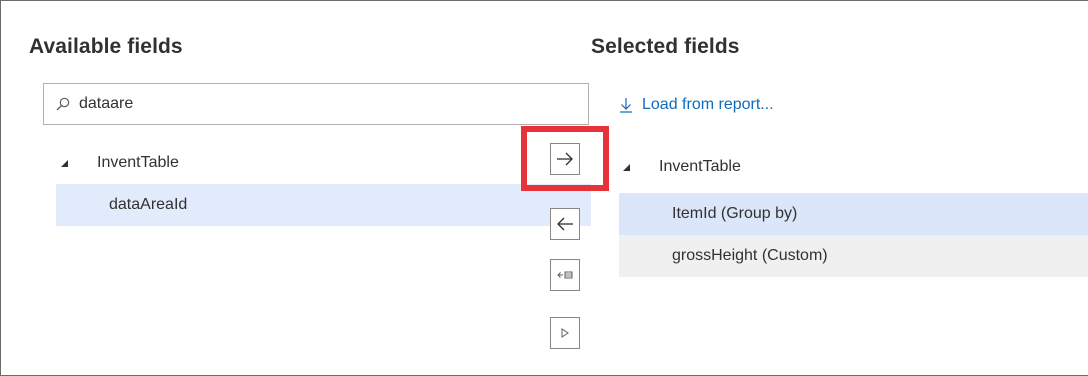 The width and height of the screenshot is (1088, 376). I want to click on arrow-down-icon, so click(626, 105).